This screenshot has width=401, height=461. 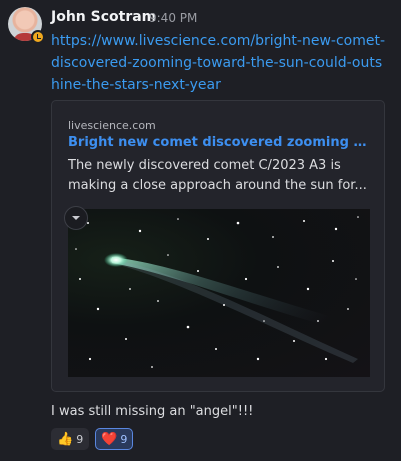 I want to click on message-text: I was still missing an "angel"!!!, so click(x=152, y=411).